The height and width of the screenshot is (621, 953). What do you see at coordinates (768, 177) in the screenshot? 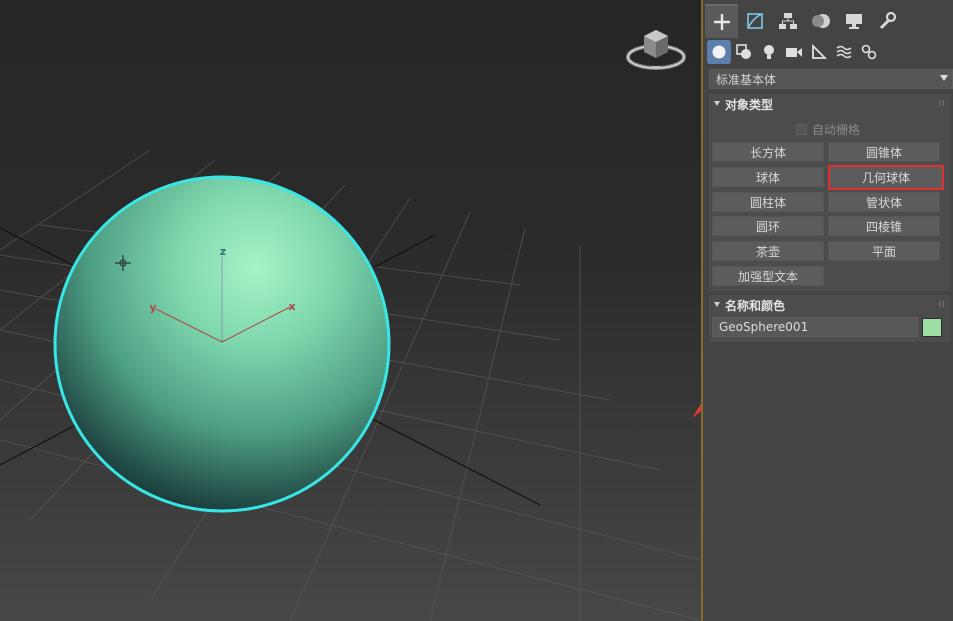
I see `sphere-button: 球体` at bounding box center [768, 177].